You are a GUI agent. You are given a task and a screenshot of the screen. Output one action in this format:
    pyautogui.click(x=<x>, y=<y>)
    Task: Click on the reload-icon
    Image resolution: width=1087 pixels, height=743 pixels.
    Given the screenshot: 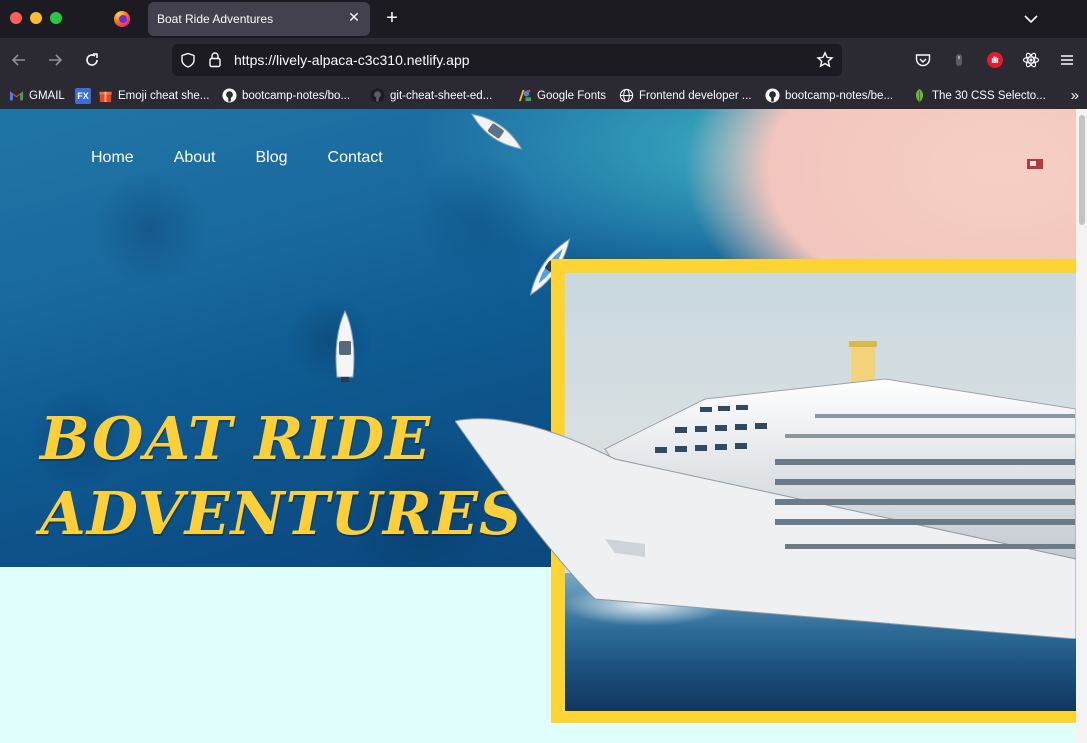 What is the action you would take?
    pyautogui.click(x=92, y=60)
    